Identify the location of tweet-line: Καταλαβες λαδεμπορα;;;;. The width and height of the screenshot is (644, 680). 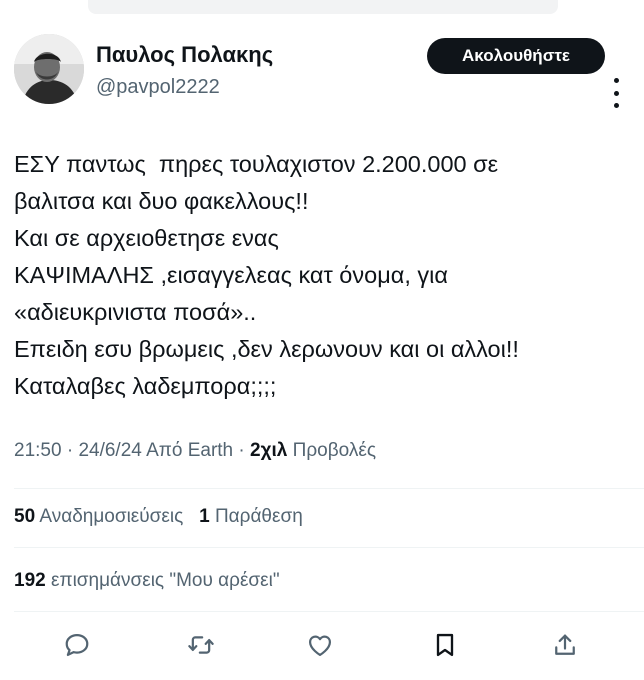
(145, 386).